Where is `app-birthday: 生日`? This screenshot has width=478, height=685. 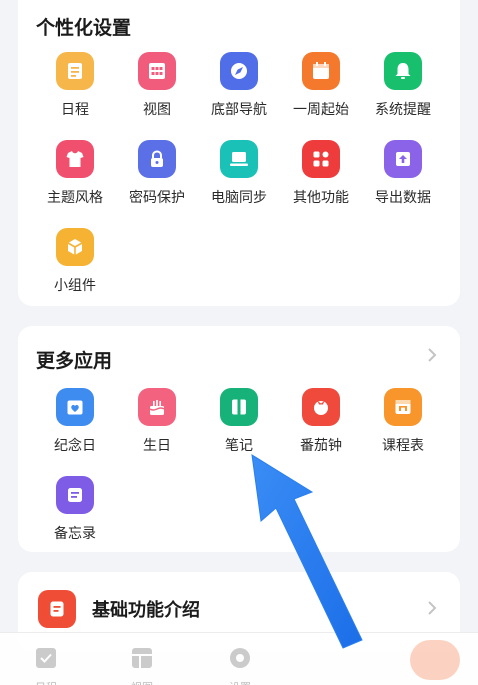
app-birthday: 生日 is located at coordinates (157, 423).